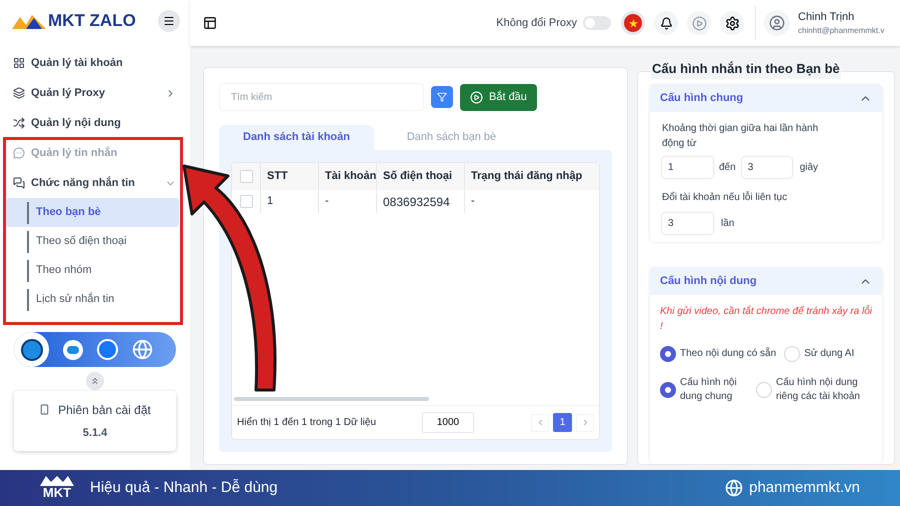  I want to click on column-header: STT, so click(289, 176).